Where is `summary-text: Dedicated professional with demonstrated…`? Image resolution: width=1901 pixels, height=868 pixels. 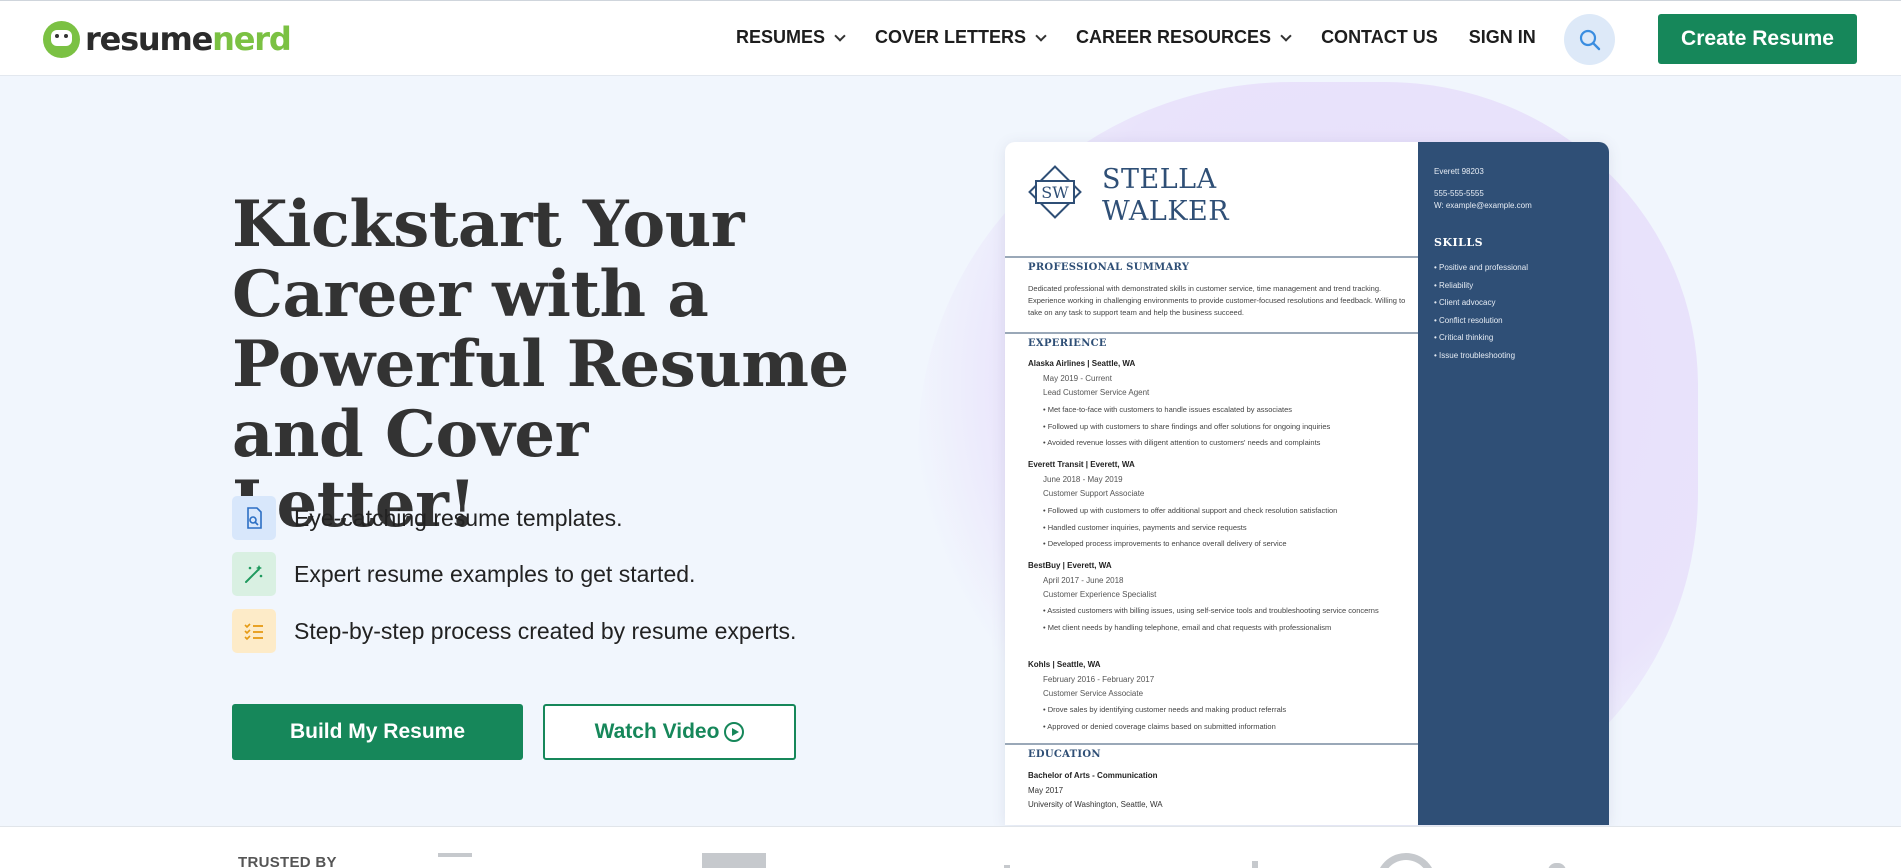
summary-text: Dedicated professional with demonstrated… is located at coordinates (1217, 300).